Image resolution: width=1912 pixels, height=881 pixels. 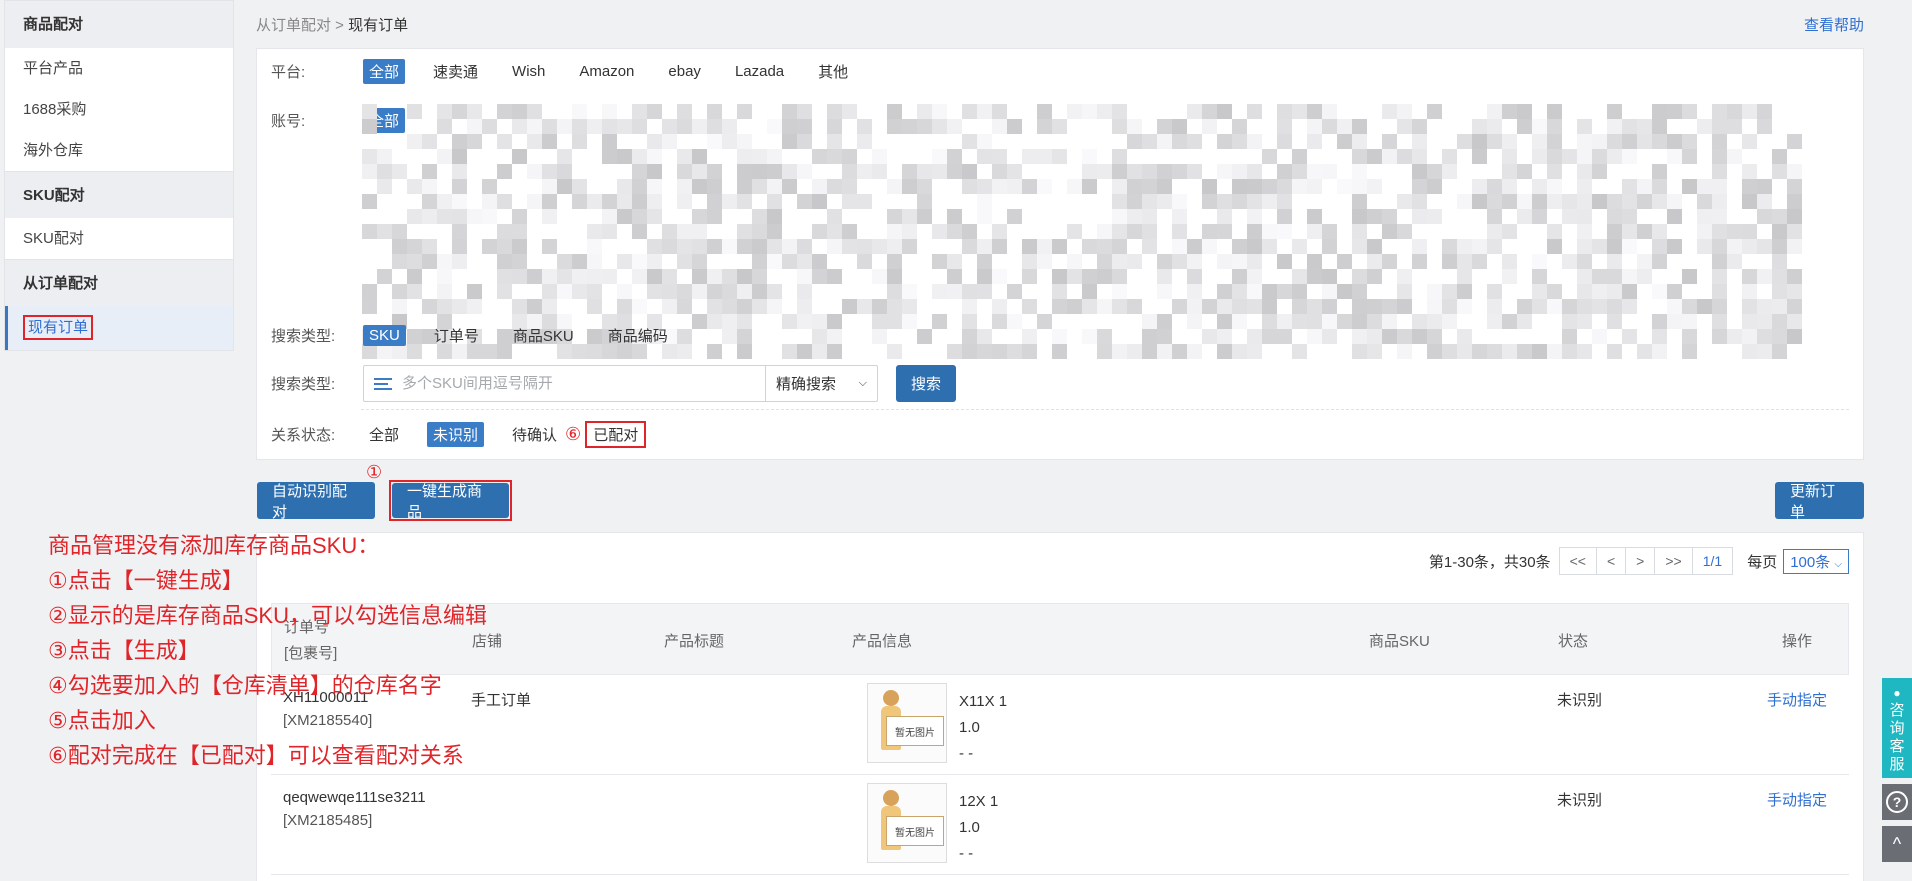 What do you see at coordinates (684, 71) in the screenshot?
I see `platform-option-ebay: ebay` at bounding box center [684, 71].